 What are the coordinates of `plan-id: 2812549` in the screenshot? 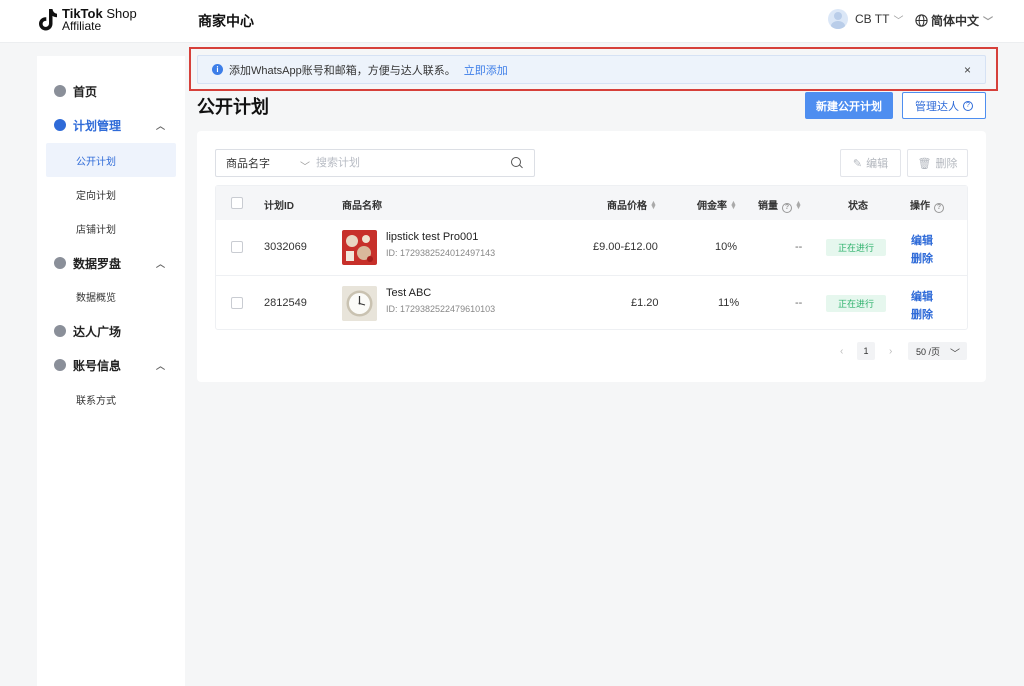 It's located at (285, 303).